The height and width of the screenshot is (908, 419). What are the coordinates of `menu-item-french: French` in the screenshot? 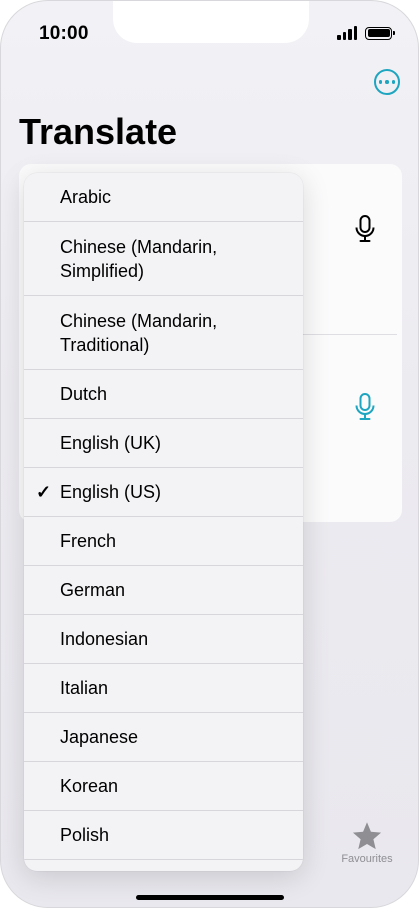 It's located at (163, 541).